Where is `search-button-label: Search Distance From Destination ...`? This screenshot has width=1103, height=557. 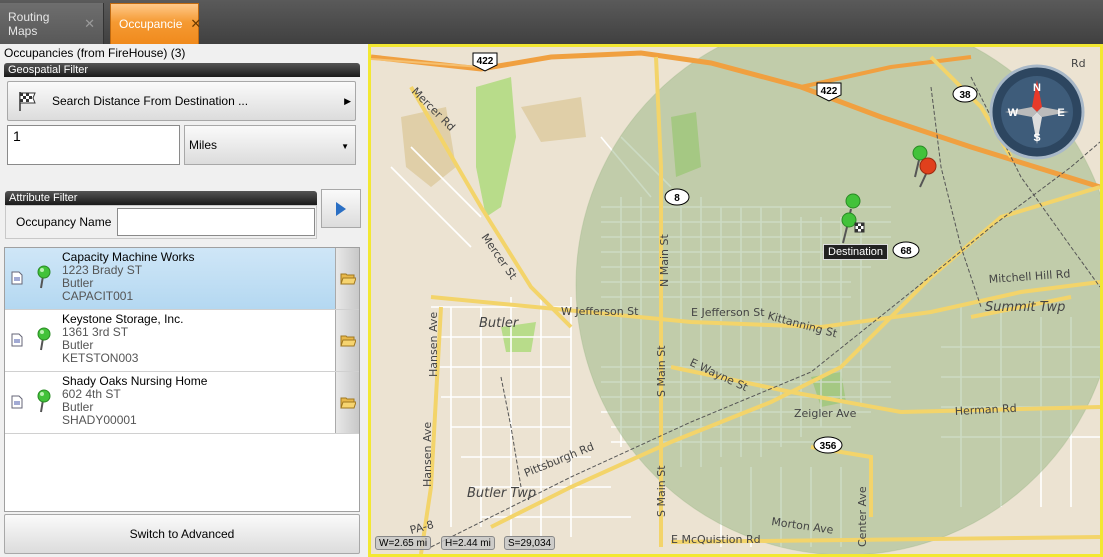 search-button-label: Search Distance From Destination ... is located at coordinates (150, 101).